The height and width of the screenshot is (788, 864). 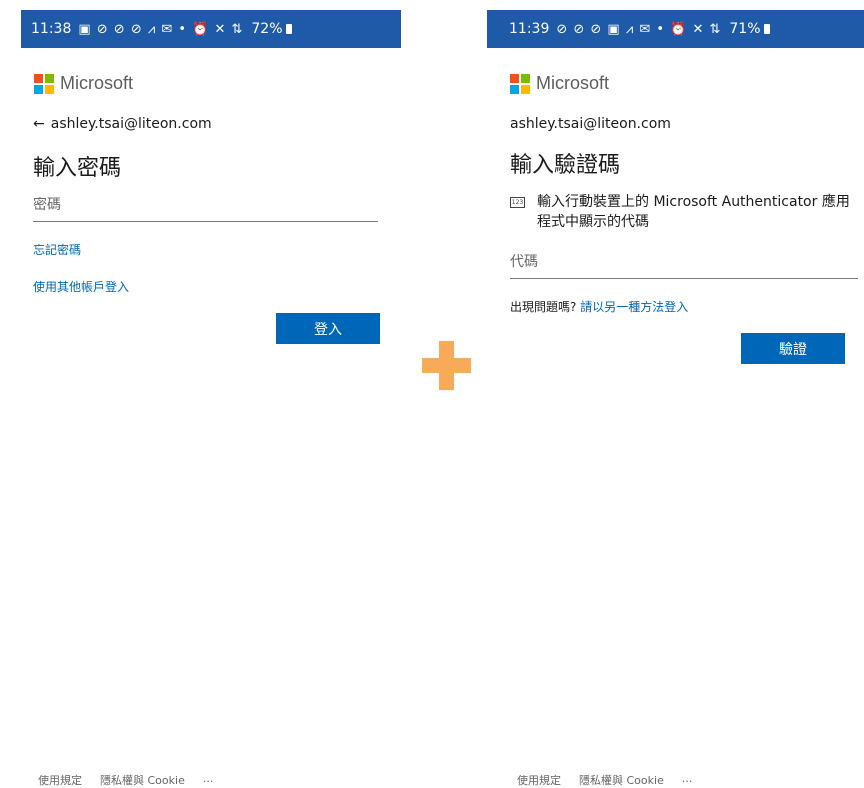 I want to click on status-icons: ▣ ⊘ ⊘ ⊘ ⩘ ✉ • ⏰ ✕ ⇅, so click(x=161, y=29).